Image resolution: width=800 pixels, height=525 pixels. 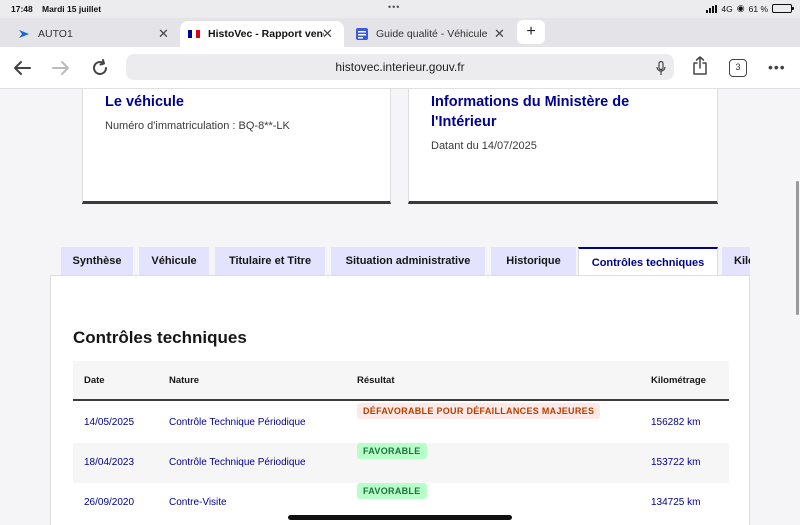 I want to click on guide-favicon-icon, so click(x=362, y=34).